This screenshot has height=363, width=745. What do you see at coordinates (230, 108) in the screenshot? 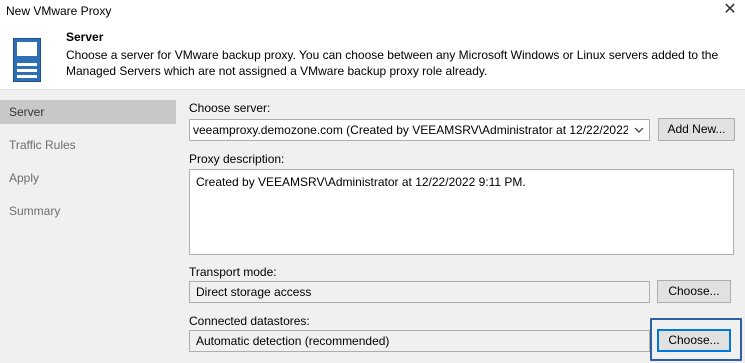
I see `choose-server-label: Choose server:` at bounding box center [230, 108].